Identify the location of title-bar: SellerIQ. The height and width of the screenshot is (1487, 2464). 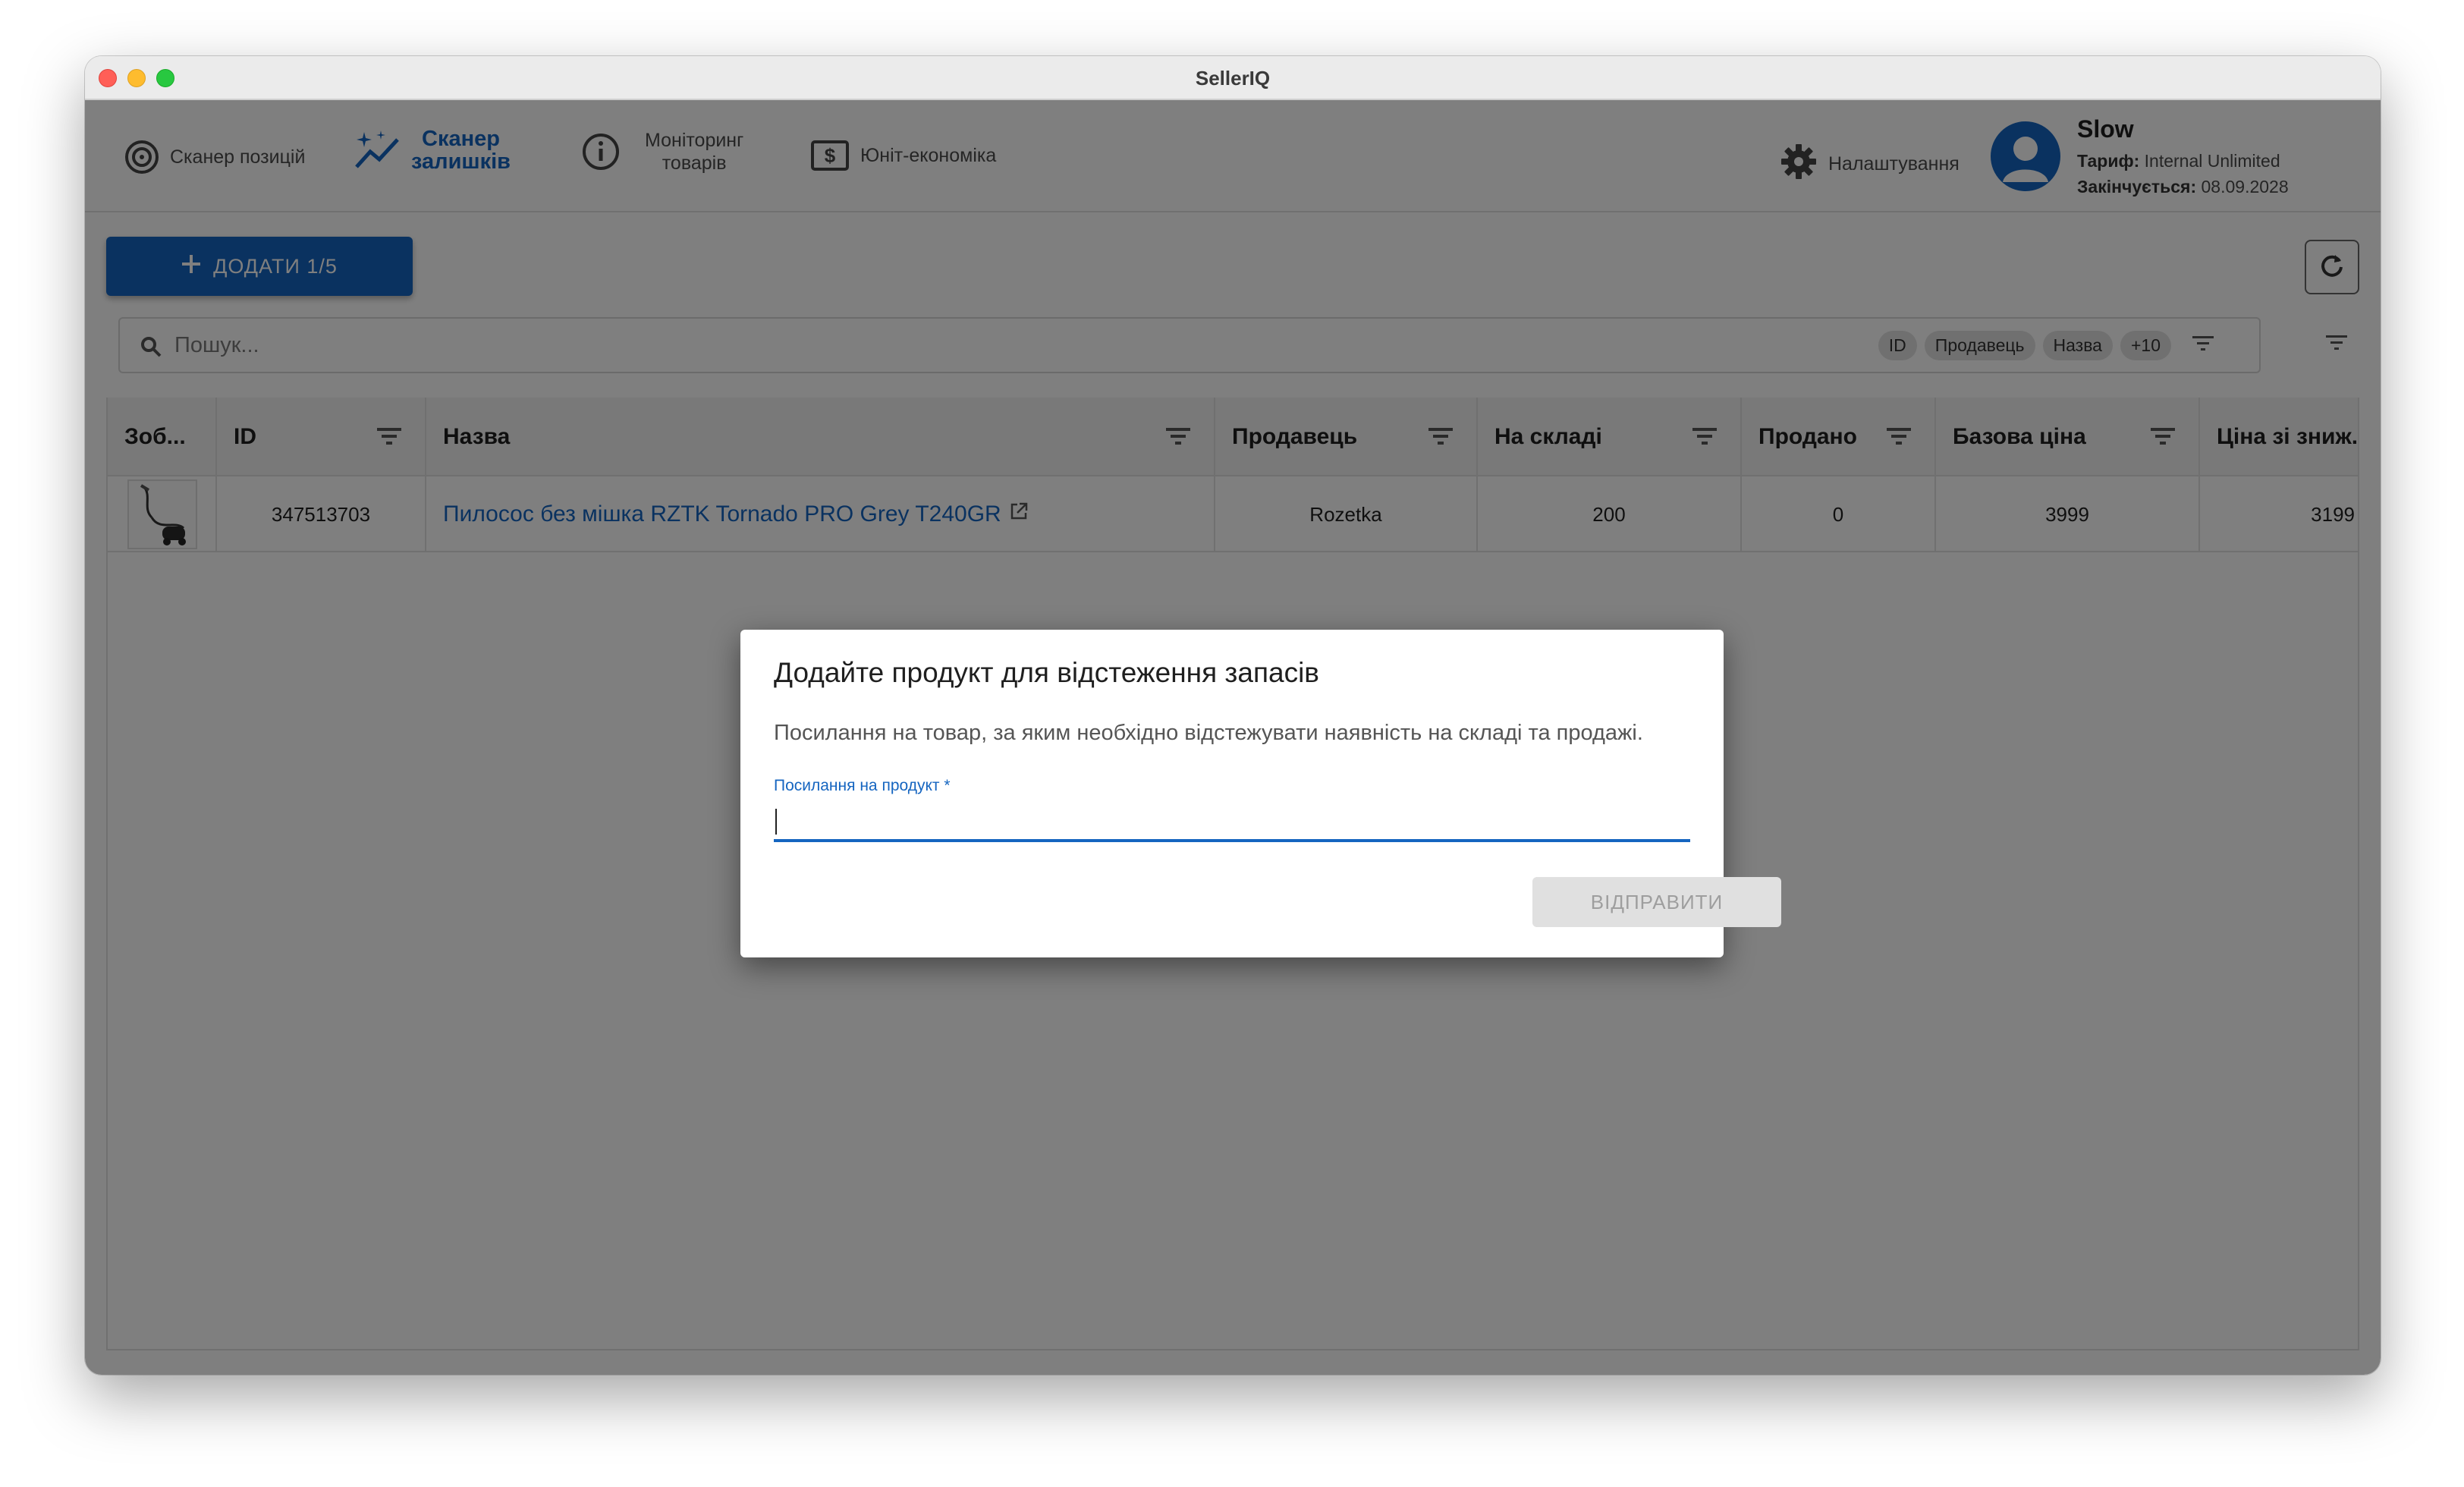
(1233, 78).